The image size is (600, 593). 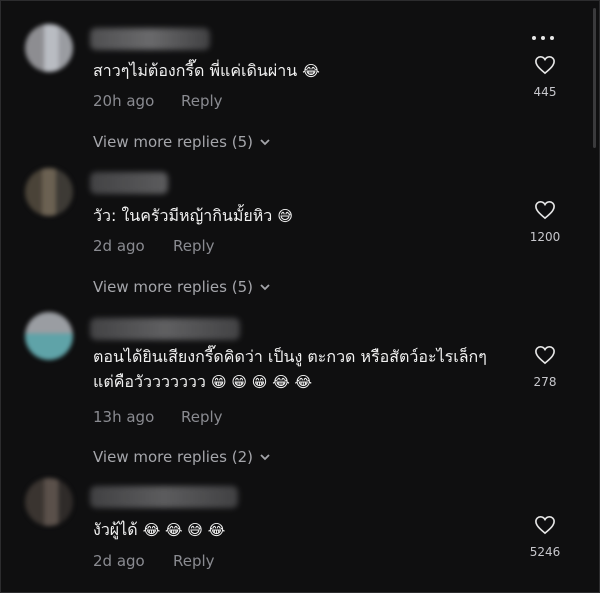 What do you see at coordinates (545, 77) in the screenshot?
I see `like-button: 445` at bounding box center [545, 77].